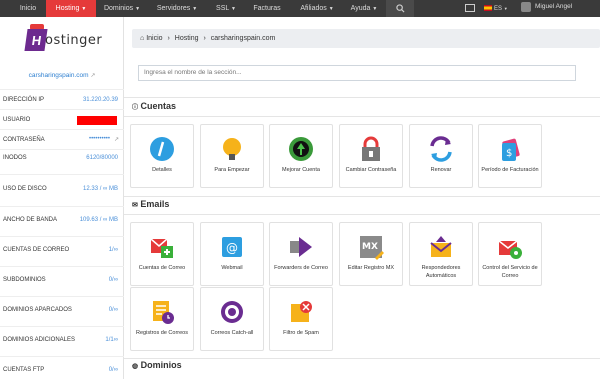  Describe the element at coordinates (62, 190) in the screenshot. I see `sidebar-row-disco: USO DE DISCO 12.33 / ∞ MB` at that location.